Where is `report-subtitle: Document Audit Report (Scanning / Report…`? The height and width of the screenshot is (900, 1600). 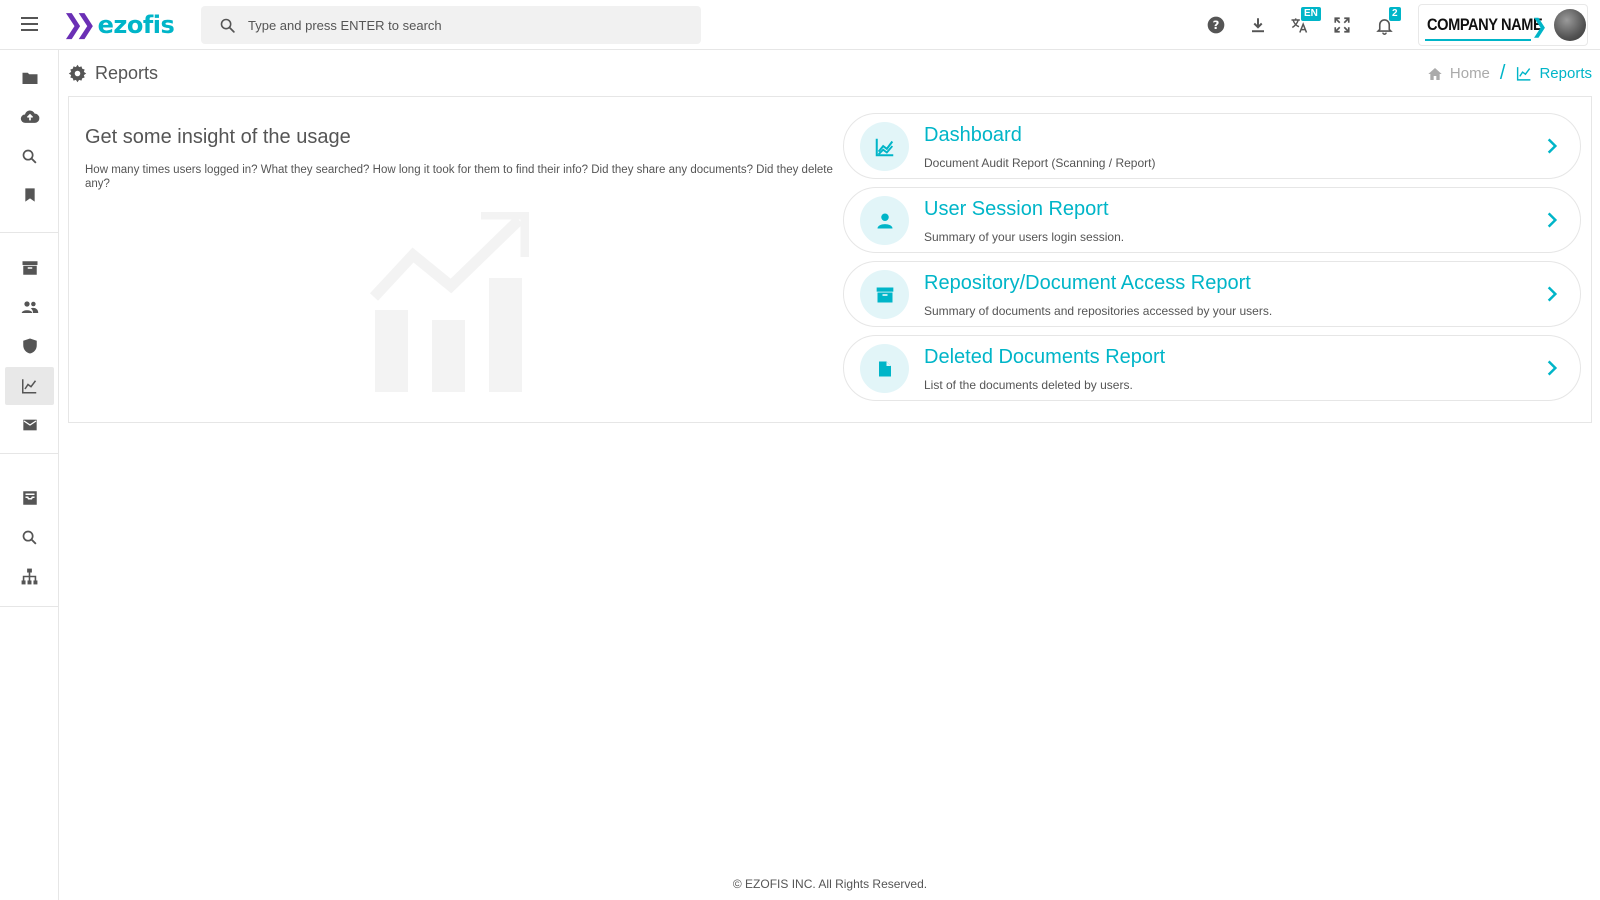 report-subtitle: Document Audit Report (Scanning / Report… is located at coordinates (1040, 163).